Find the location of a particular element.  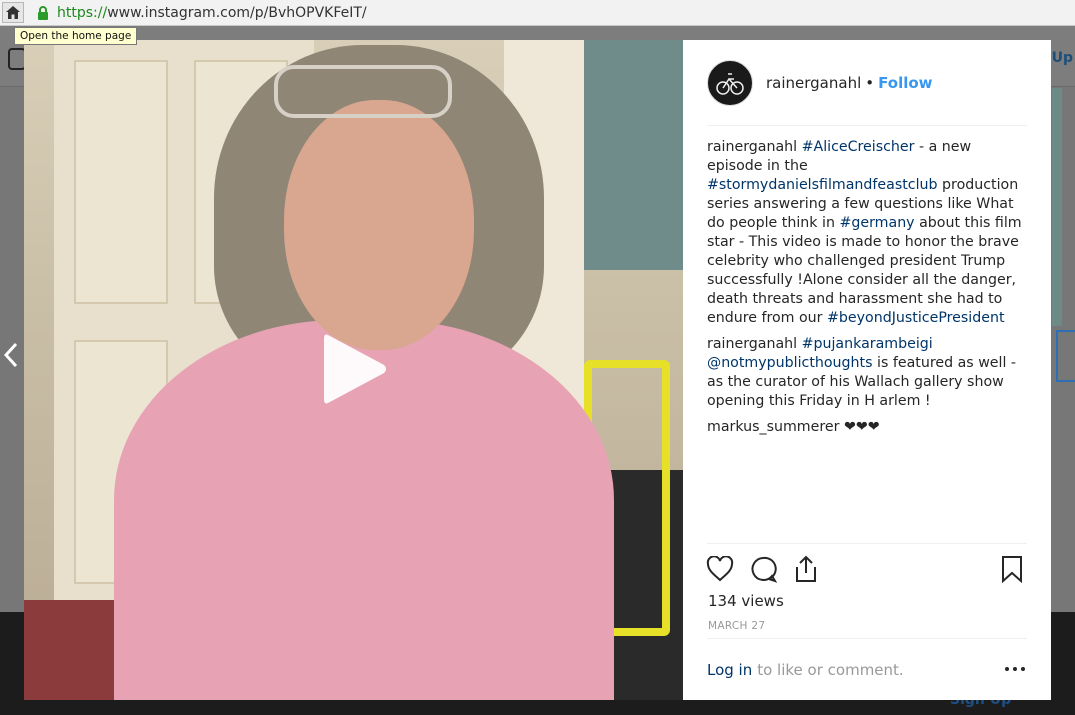

heart-icon is located at coordinates (720, 569).